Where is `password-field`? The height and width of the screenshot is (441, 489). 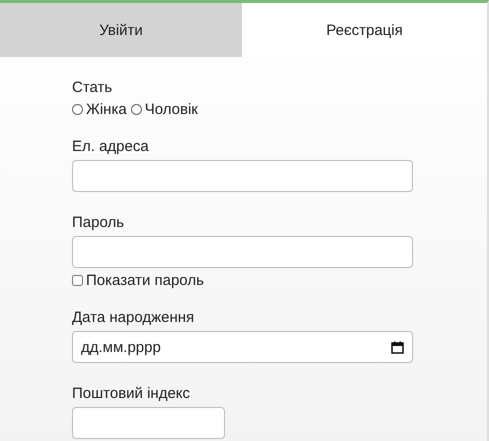
password-field is located at coordinates (242, 252).